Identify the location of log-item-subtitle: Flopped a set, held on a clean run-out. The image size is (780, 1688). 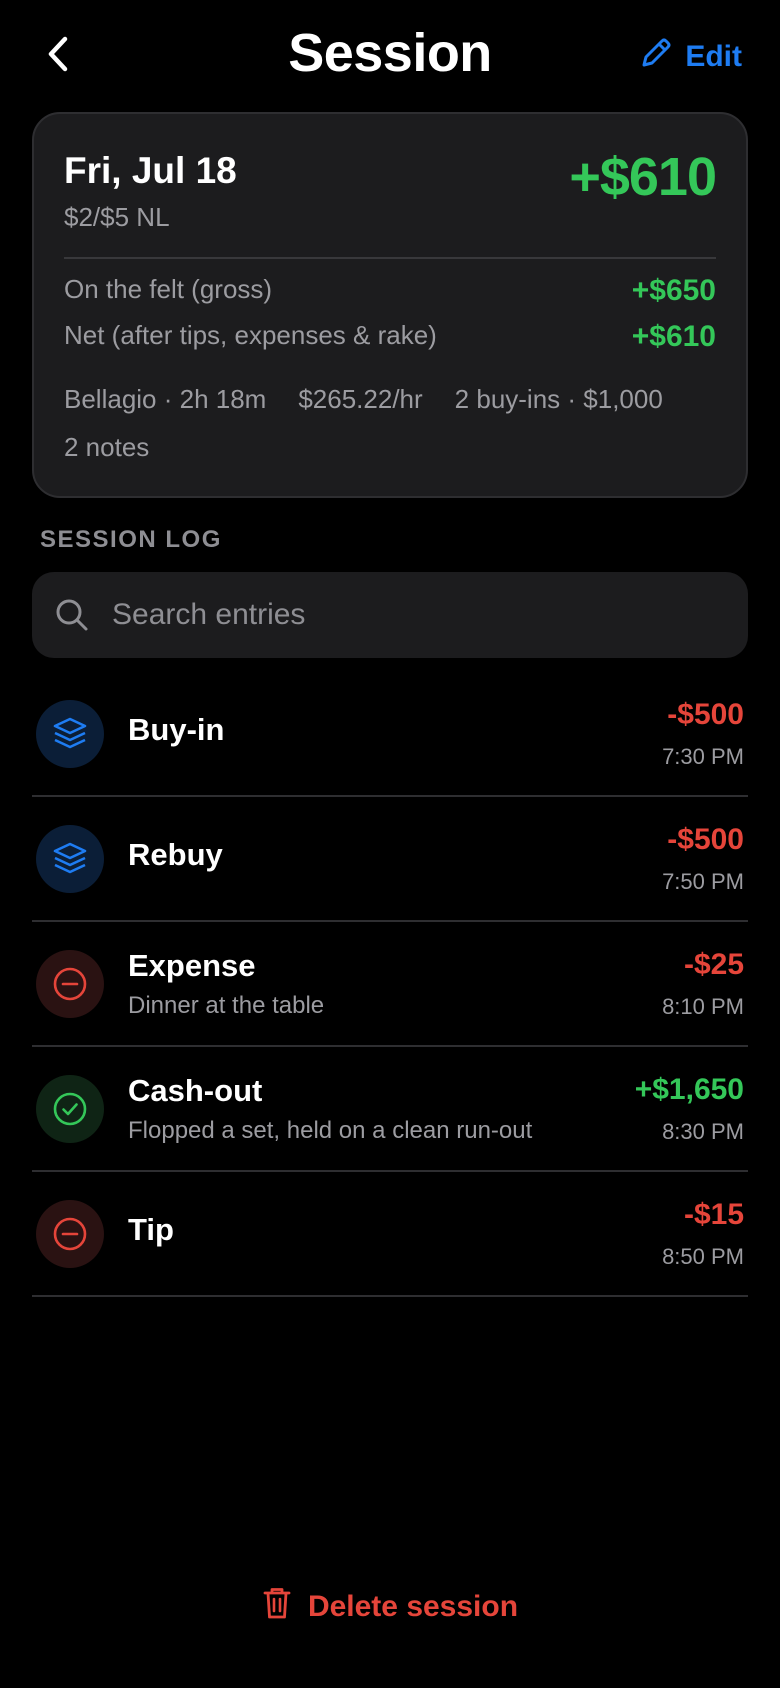
(330, 1130).